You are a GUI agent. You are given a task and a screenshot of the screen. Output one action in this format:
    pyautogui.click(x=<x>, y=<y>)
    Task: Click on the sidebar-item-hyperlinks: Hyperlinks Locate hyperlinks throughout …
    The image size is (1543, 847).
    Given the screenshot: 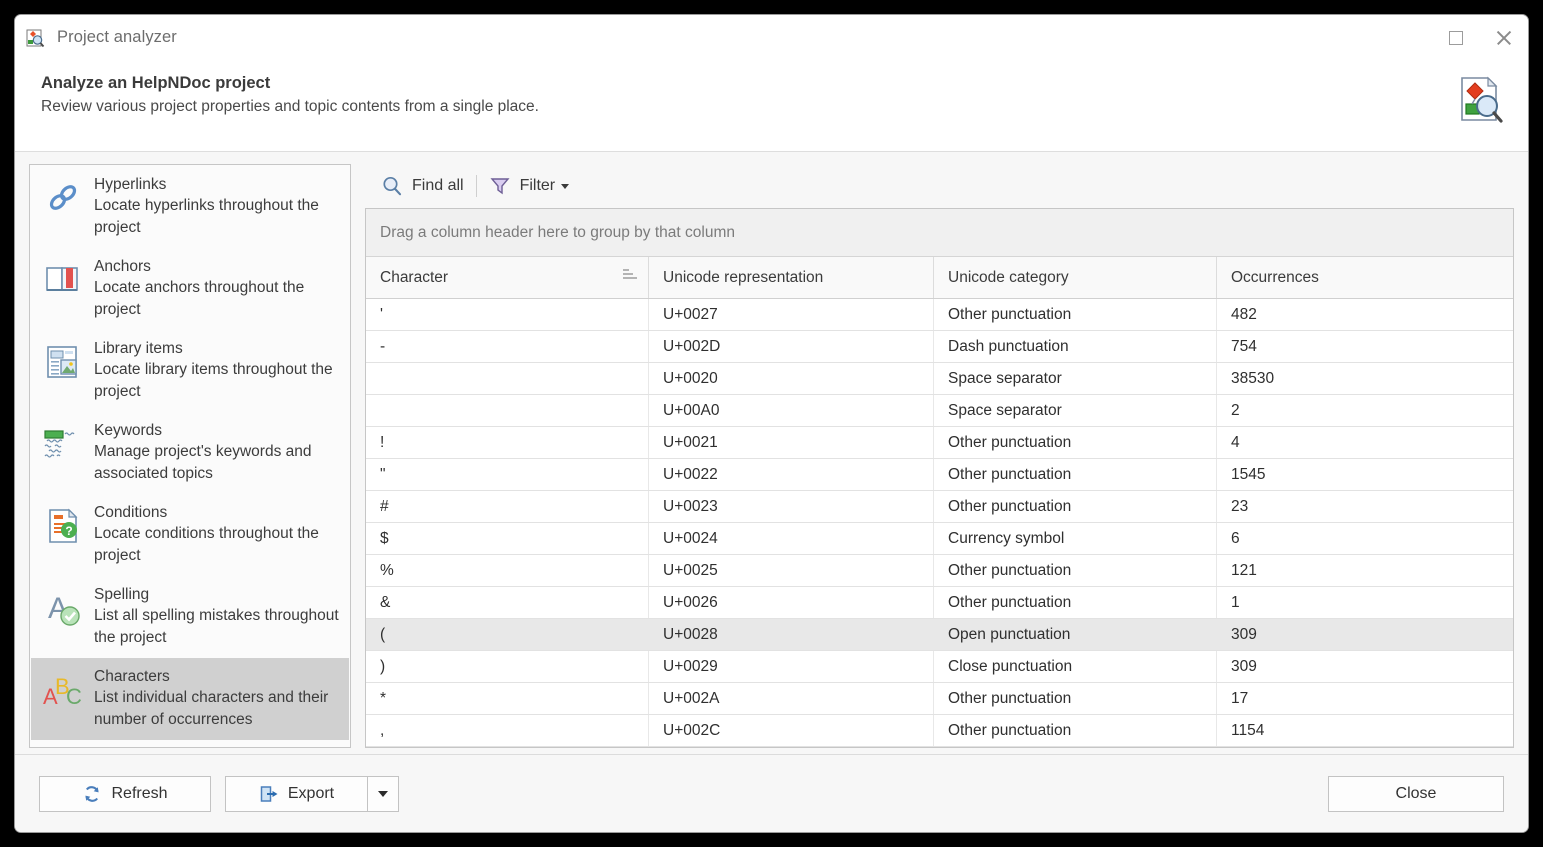 What is the action you would take?
    pyautogui.click(x=190, y=207)
    